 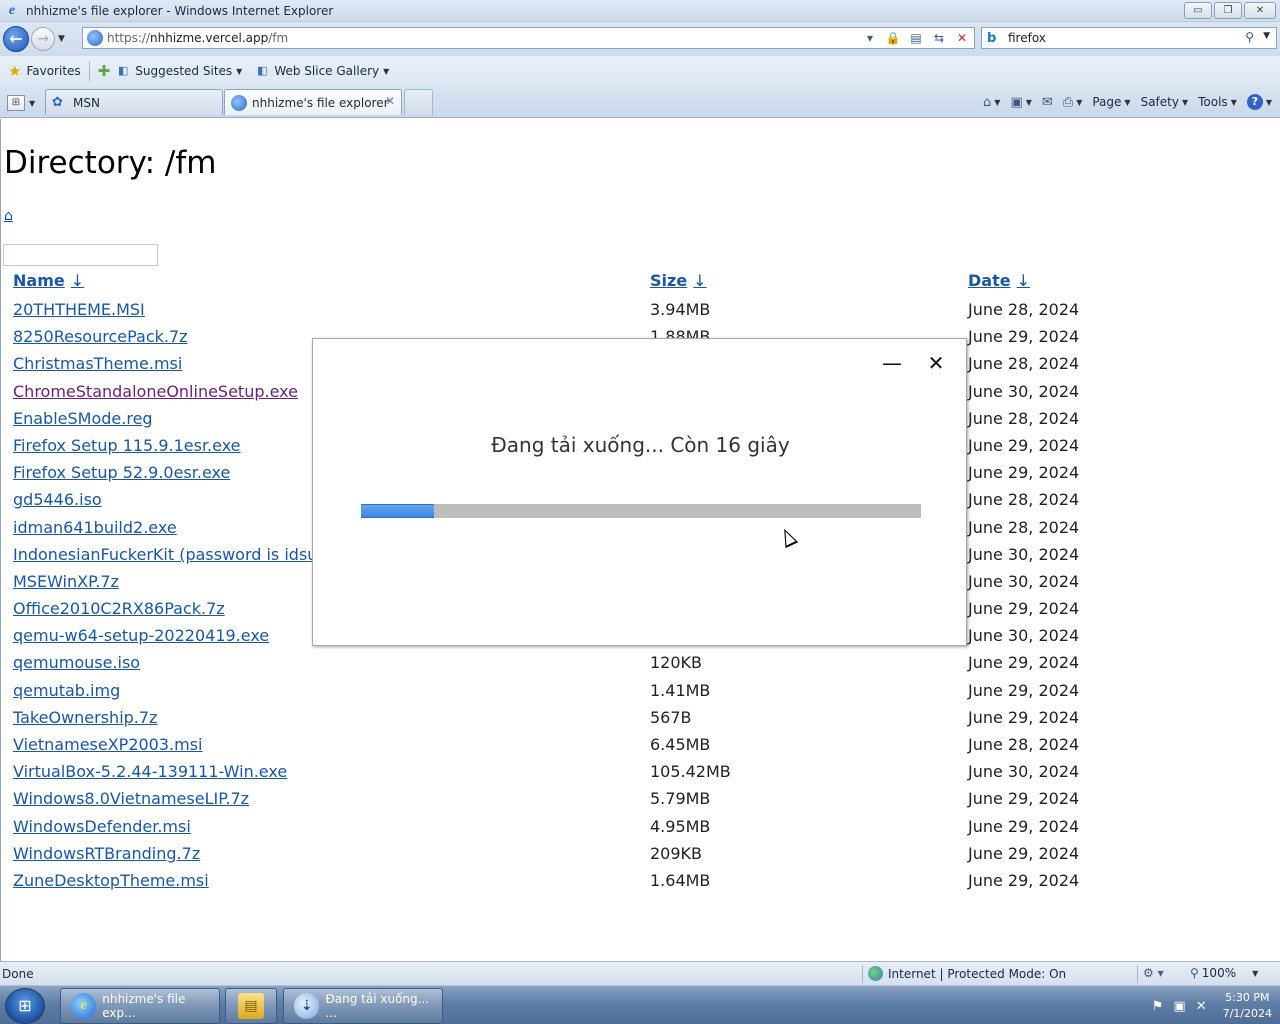 What do you see at coordinates (678, 280) in the screenshot?
I see `size-column-header: Size ↓` at bounding box center [678, 280].